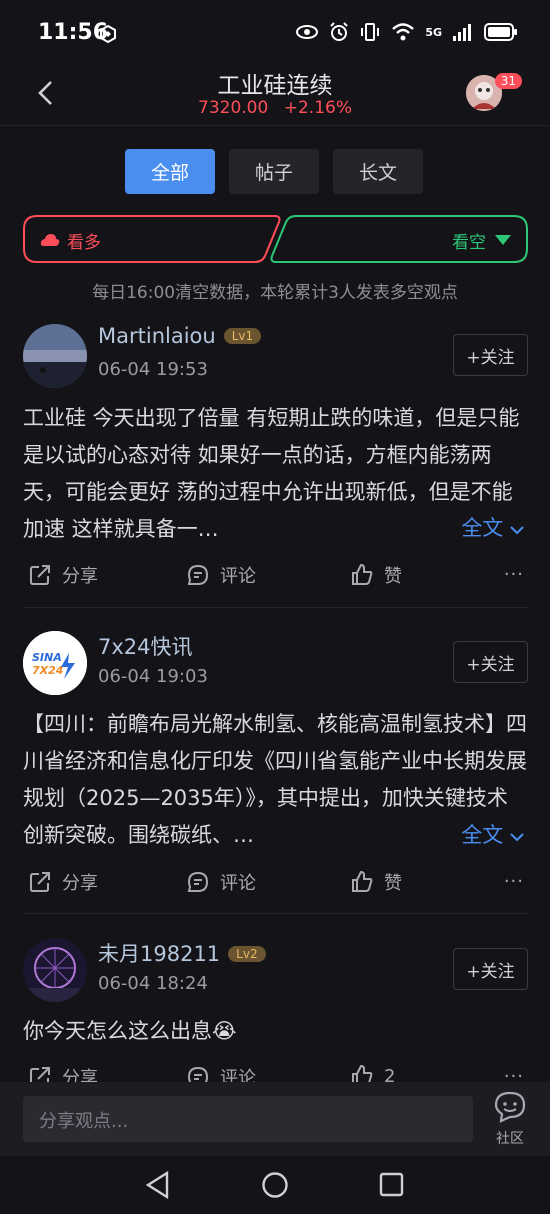 The width and height of the screenshot is (550, 1214). What do you see at coordinates (47, 657) in the screenshot?
I see `svg-text: SINA` at bounding box center [47, 657].